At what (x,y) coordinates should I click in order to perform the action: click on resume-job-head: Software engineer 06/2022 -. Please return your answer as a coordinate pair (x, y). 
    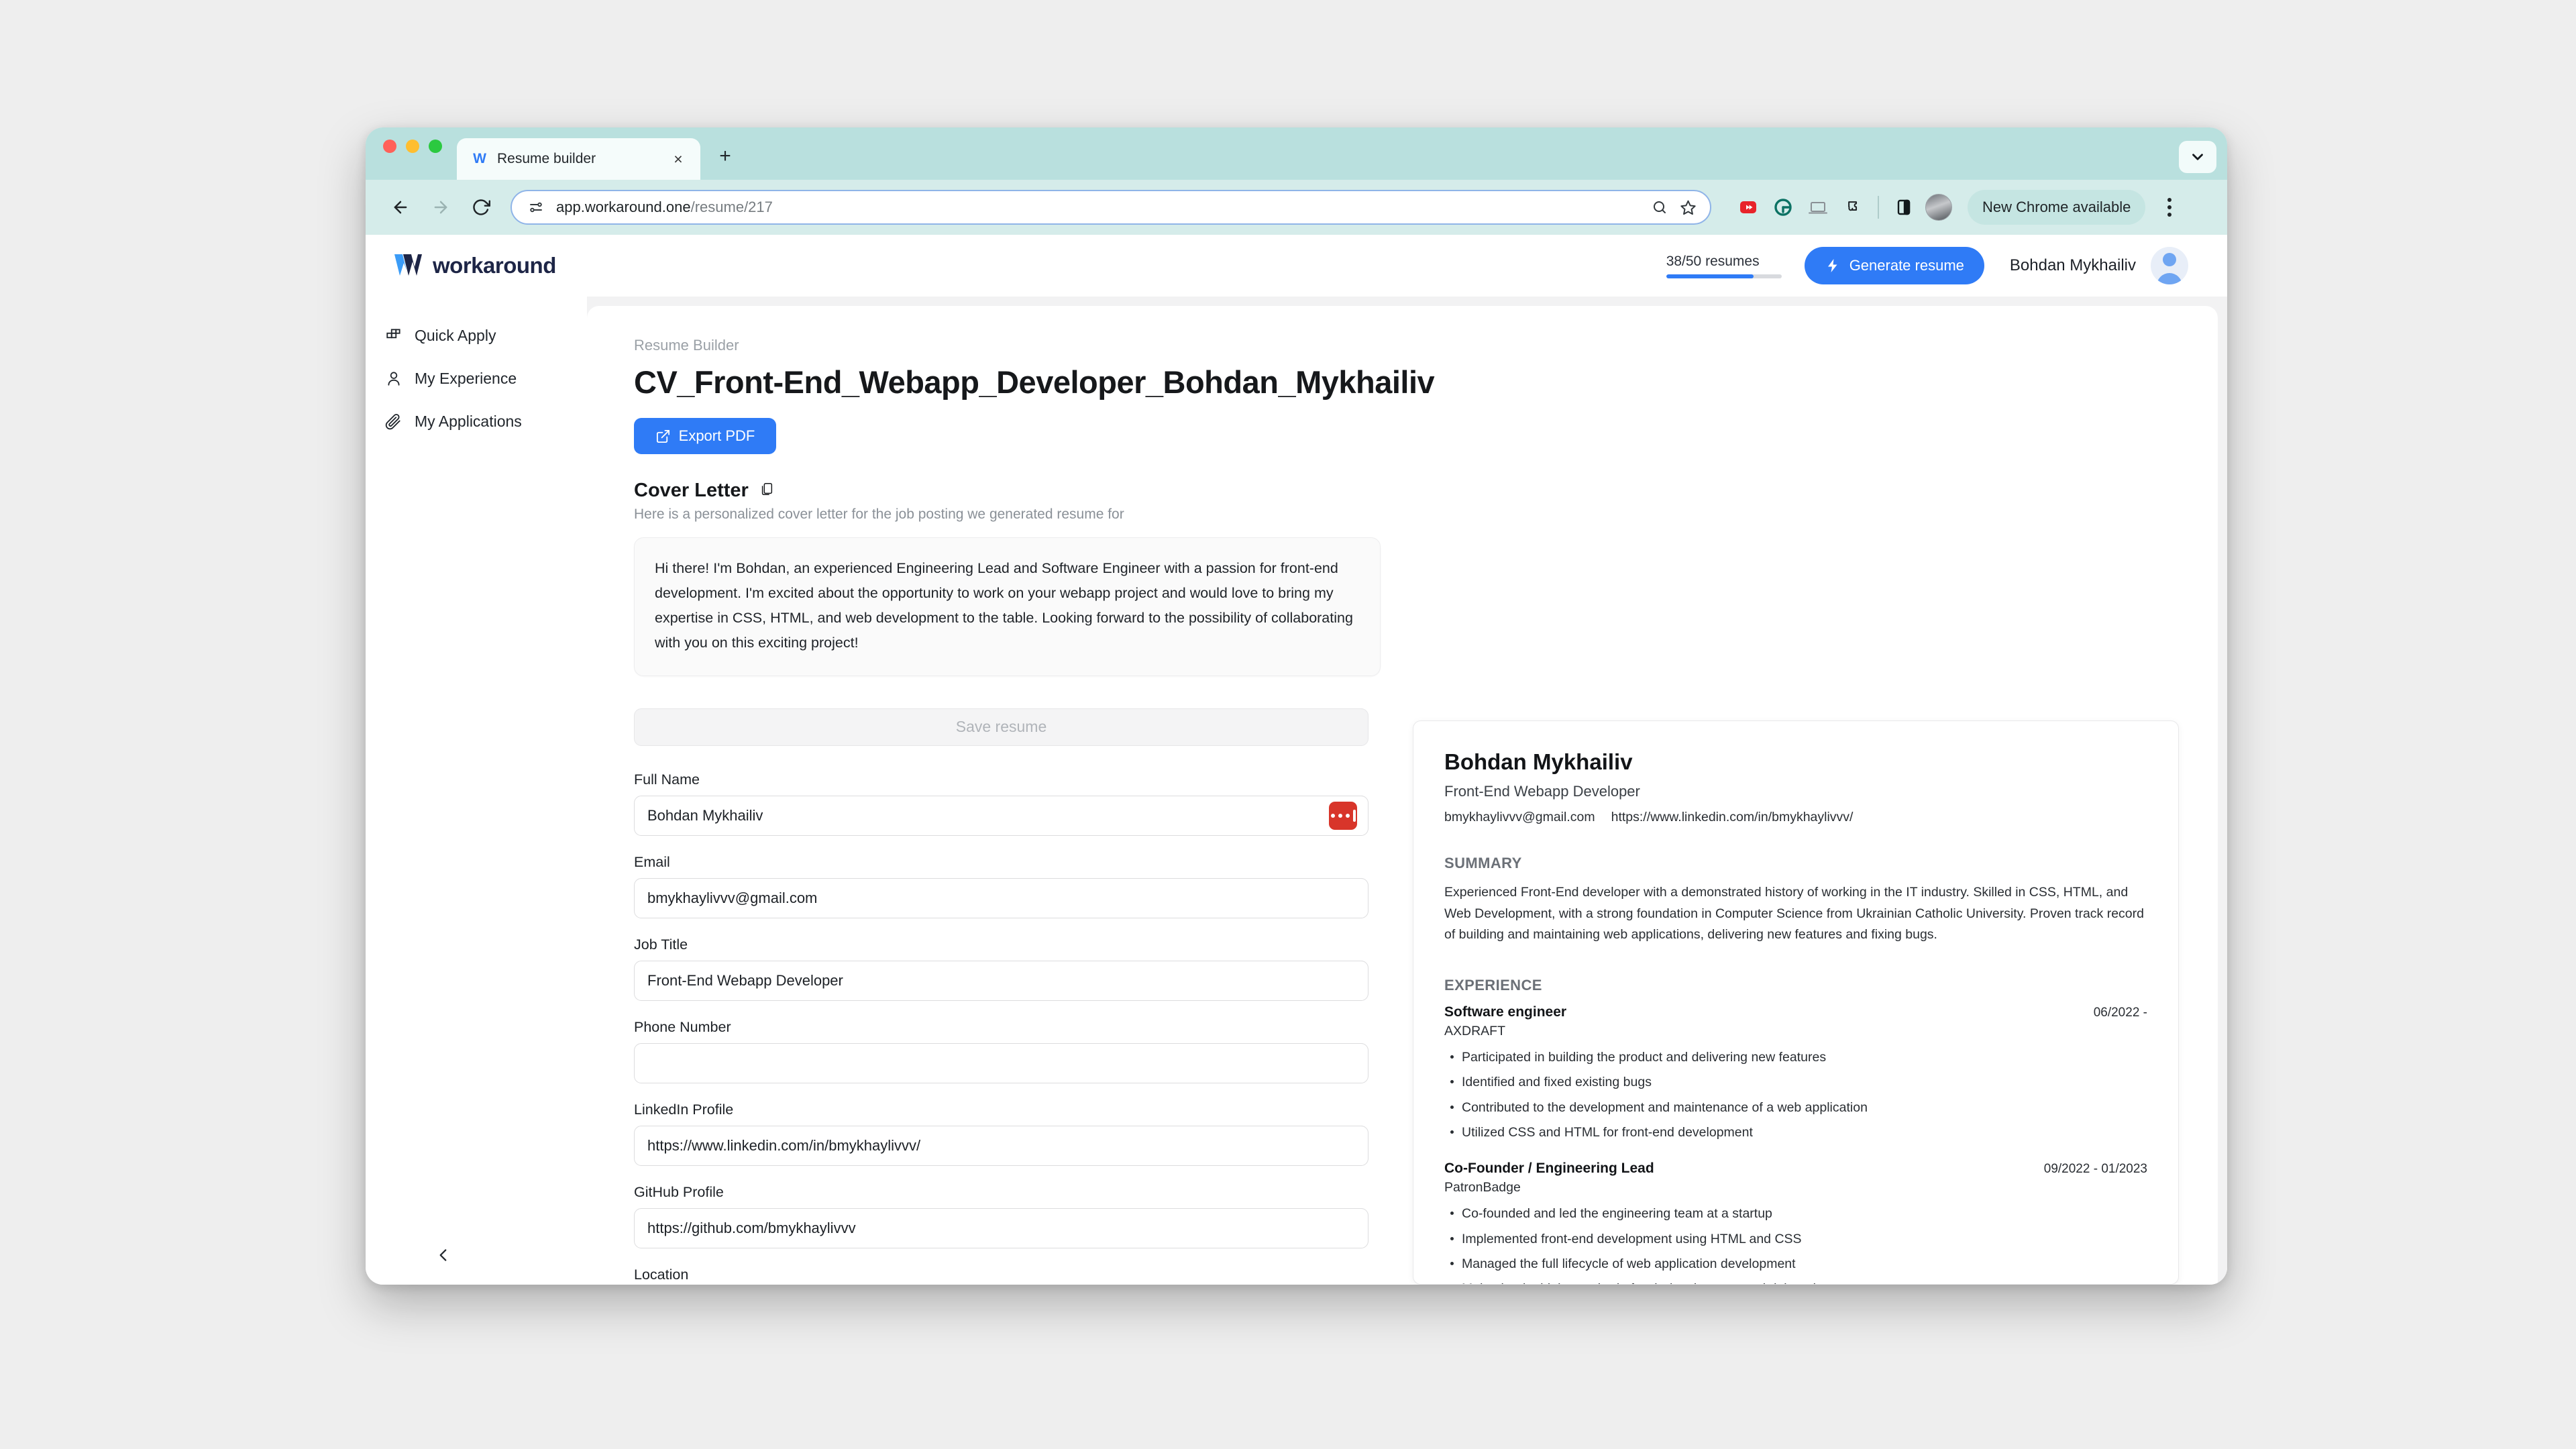
    Looking at the image, I should click on (1795, 1012).